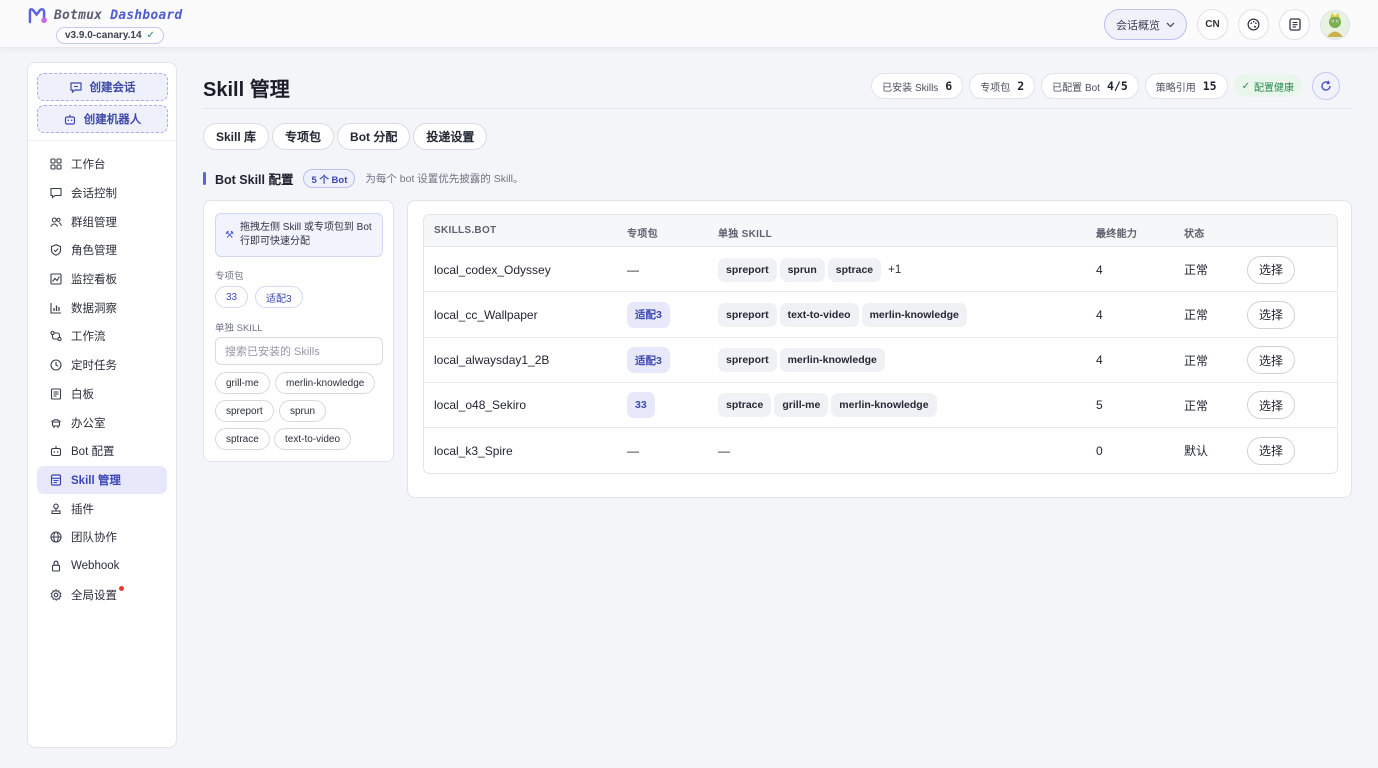  I want to click on refresh-button, so click(1326, 86).